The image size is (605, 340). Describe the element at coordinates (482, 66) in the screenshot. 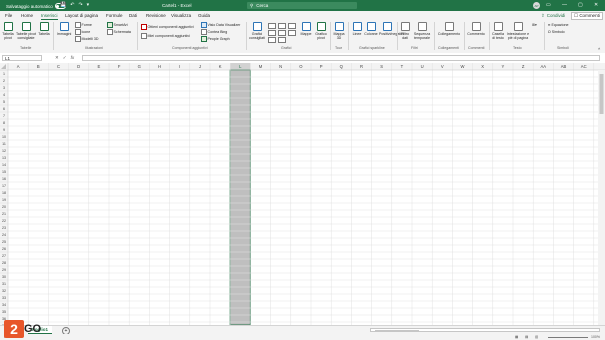

I see `column-header-x: X` at that location.